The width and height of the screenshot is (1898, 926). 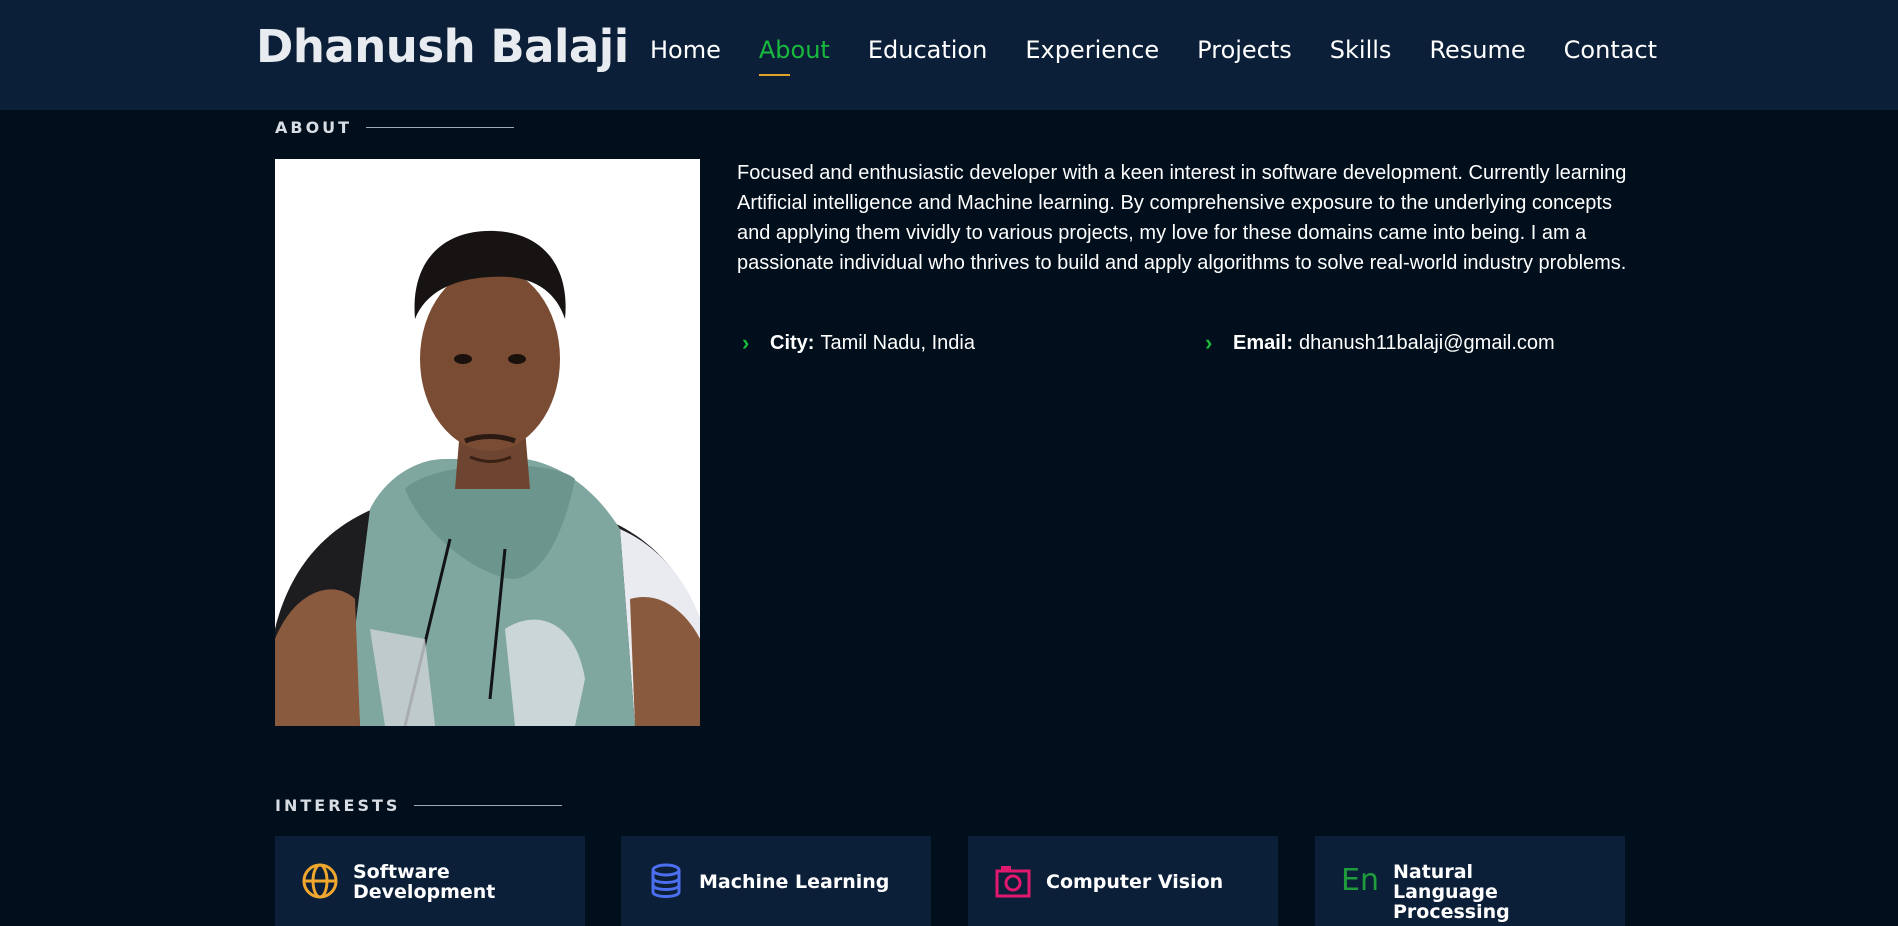 What do you see at coordinates (1427, 343) in the screenshot?
I see `email-value: dhanush11balaji@gmail.com` at bounding box center [1427, 343].